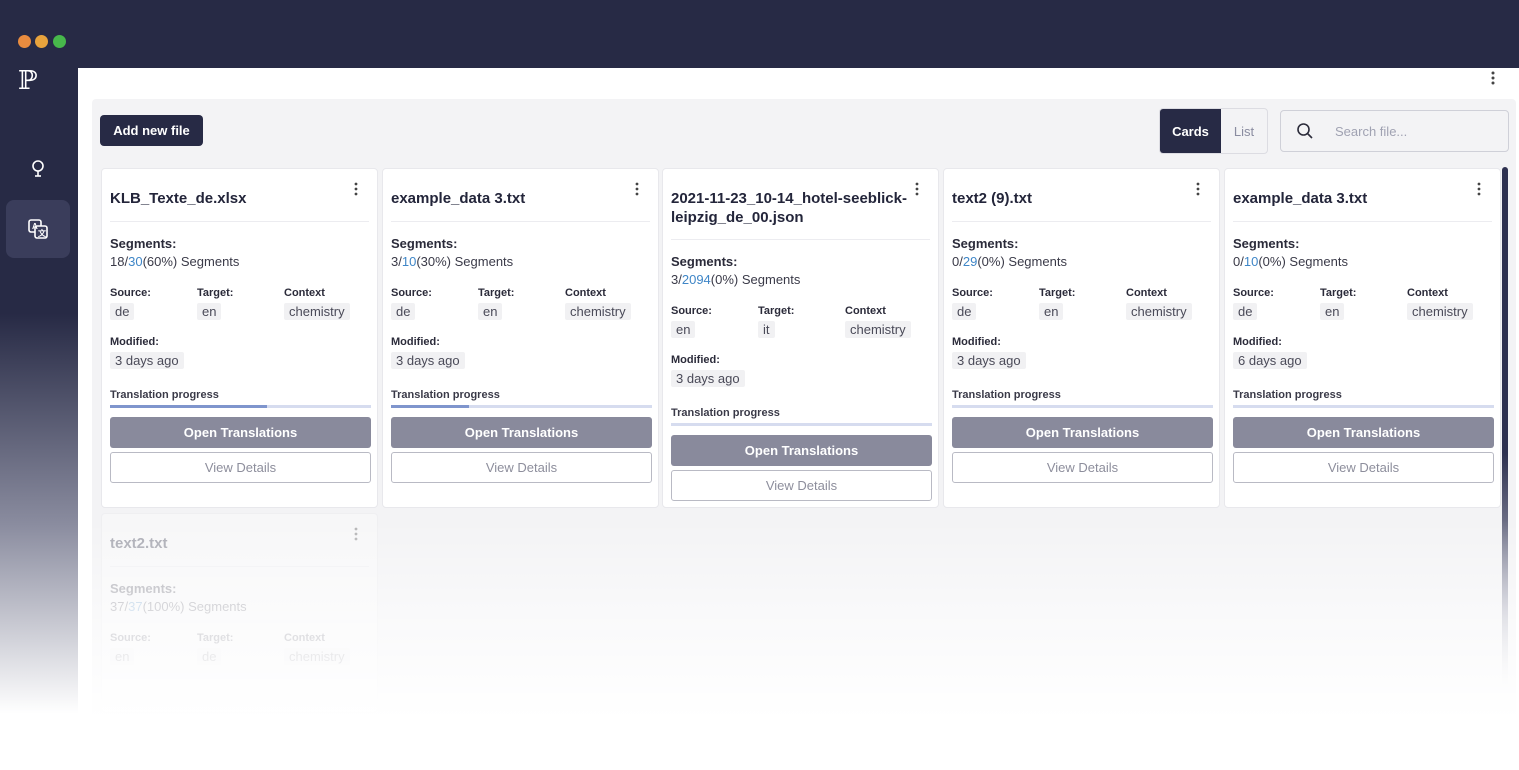 The width and height of the screenshot is (1519, 770). What do you see at coordinates (1419, 131) in the screenshot?
I see `search-input` at bounding box center [1419, 131].